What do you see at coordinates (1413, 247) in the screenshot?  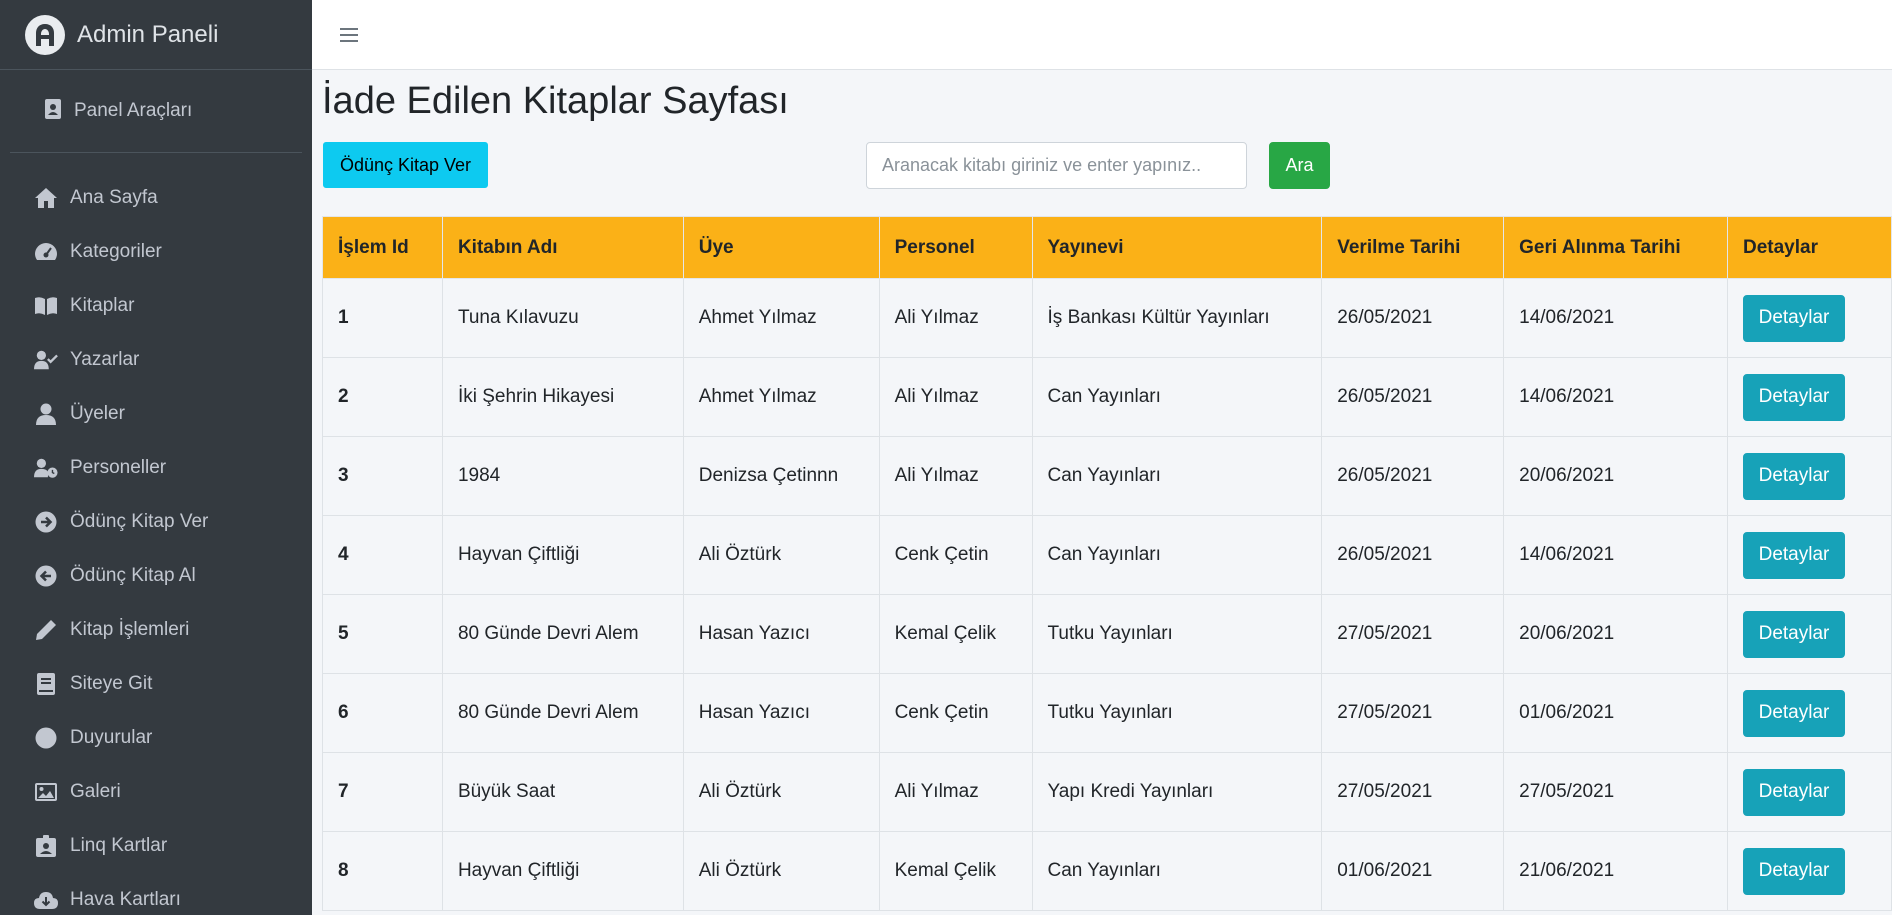 I see `column-header: Verilme Tarihi` at bounding box center [1413, 247].